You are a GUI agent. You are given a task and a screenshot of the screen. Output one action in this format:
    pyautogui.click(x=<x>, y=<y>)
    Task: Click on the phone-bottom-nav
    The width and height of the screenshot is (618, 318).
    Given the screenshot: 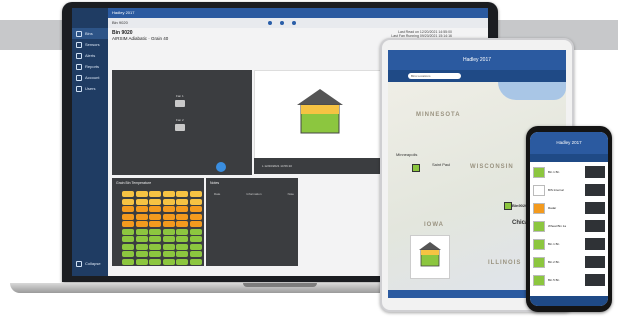 What is the action you would take?
    pyautogui.click(x=569, y=301)
    